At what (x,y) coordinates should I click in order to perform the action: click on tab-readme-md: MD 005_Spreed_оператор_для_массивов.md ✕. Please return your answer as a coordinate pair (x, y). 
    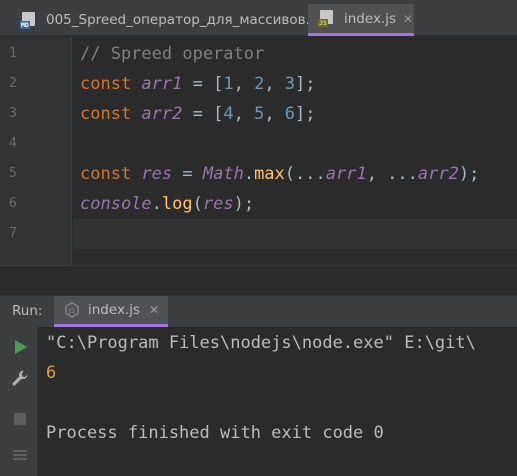
    Looking at the image, I should click on (179, 20).